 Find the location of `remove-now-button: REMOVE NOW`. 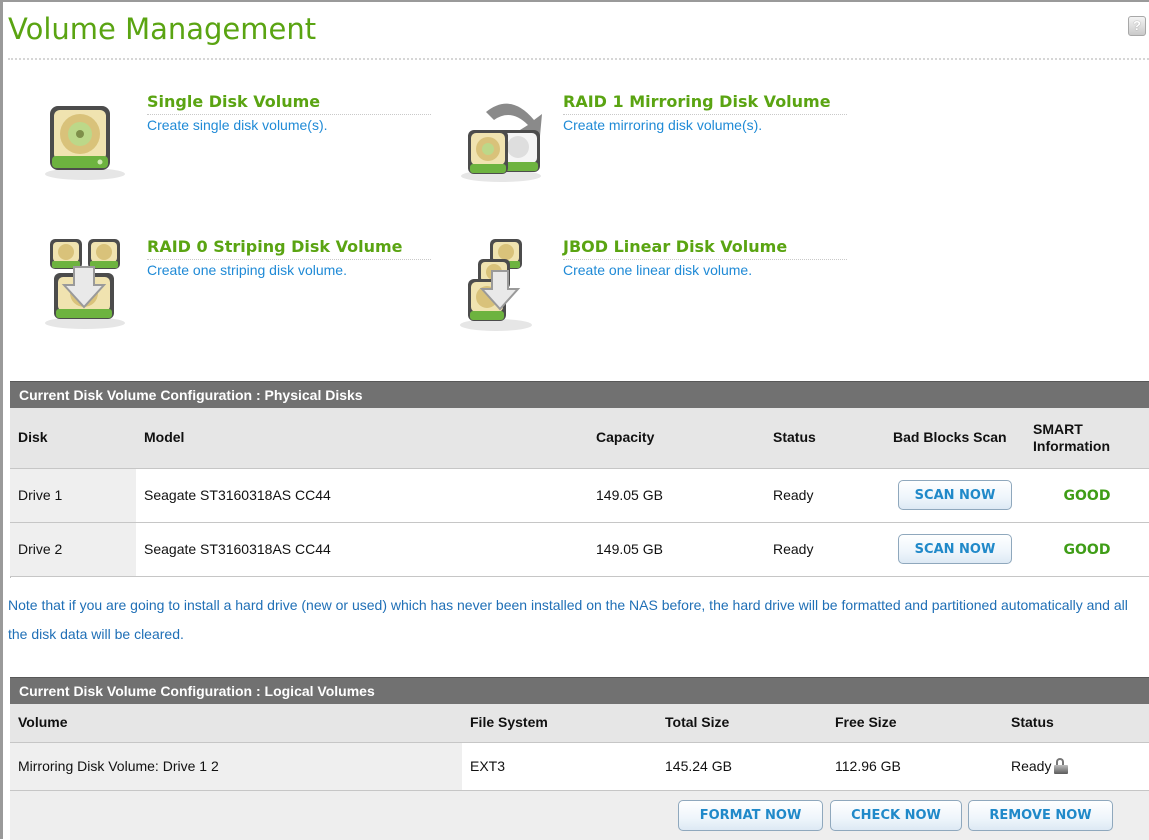

remove-now-button: REMOVE NOW is located at coordinates (1040, 815).